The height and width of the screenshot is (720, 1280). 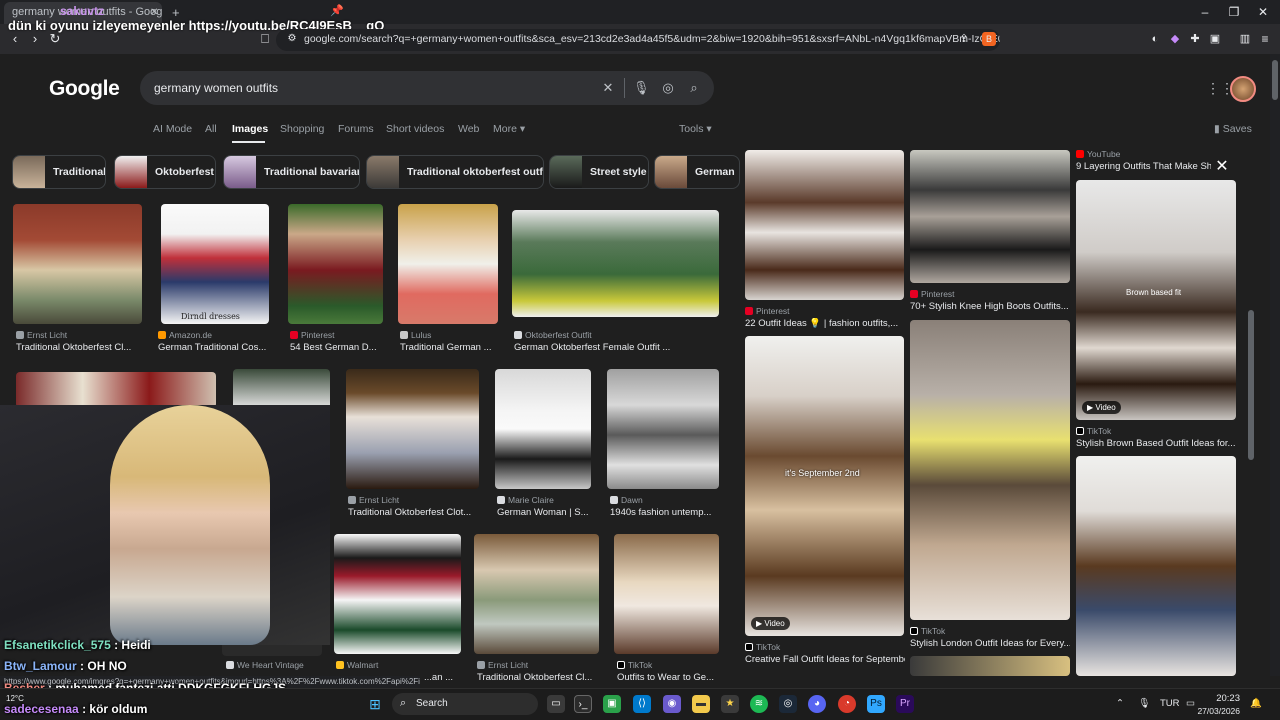 What do you see at coordinates (599, 172) in the screenshot?
I see `chip-street-style: Street style` at bounding box center [599, 172].